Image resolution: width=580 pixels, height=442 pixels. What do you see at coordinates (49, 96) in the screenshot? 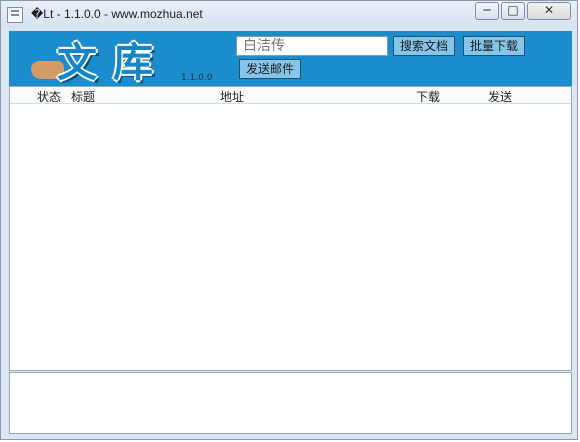
I see `column-status: 状态` at bounding box center [49, 96].